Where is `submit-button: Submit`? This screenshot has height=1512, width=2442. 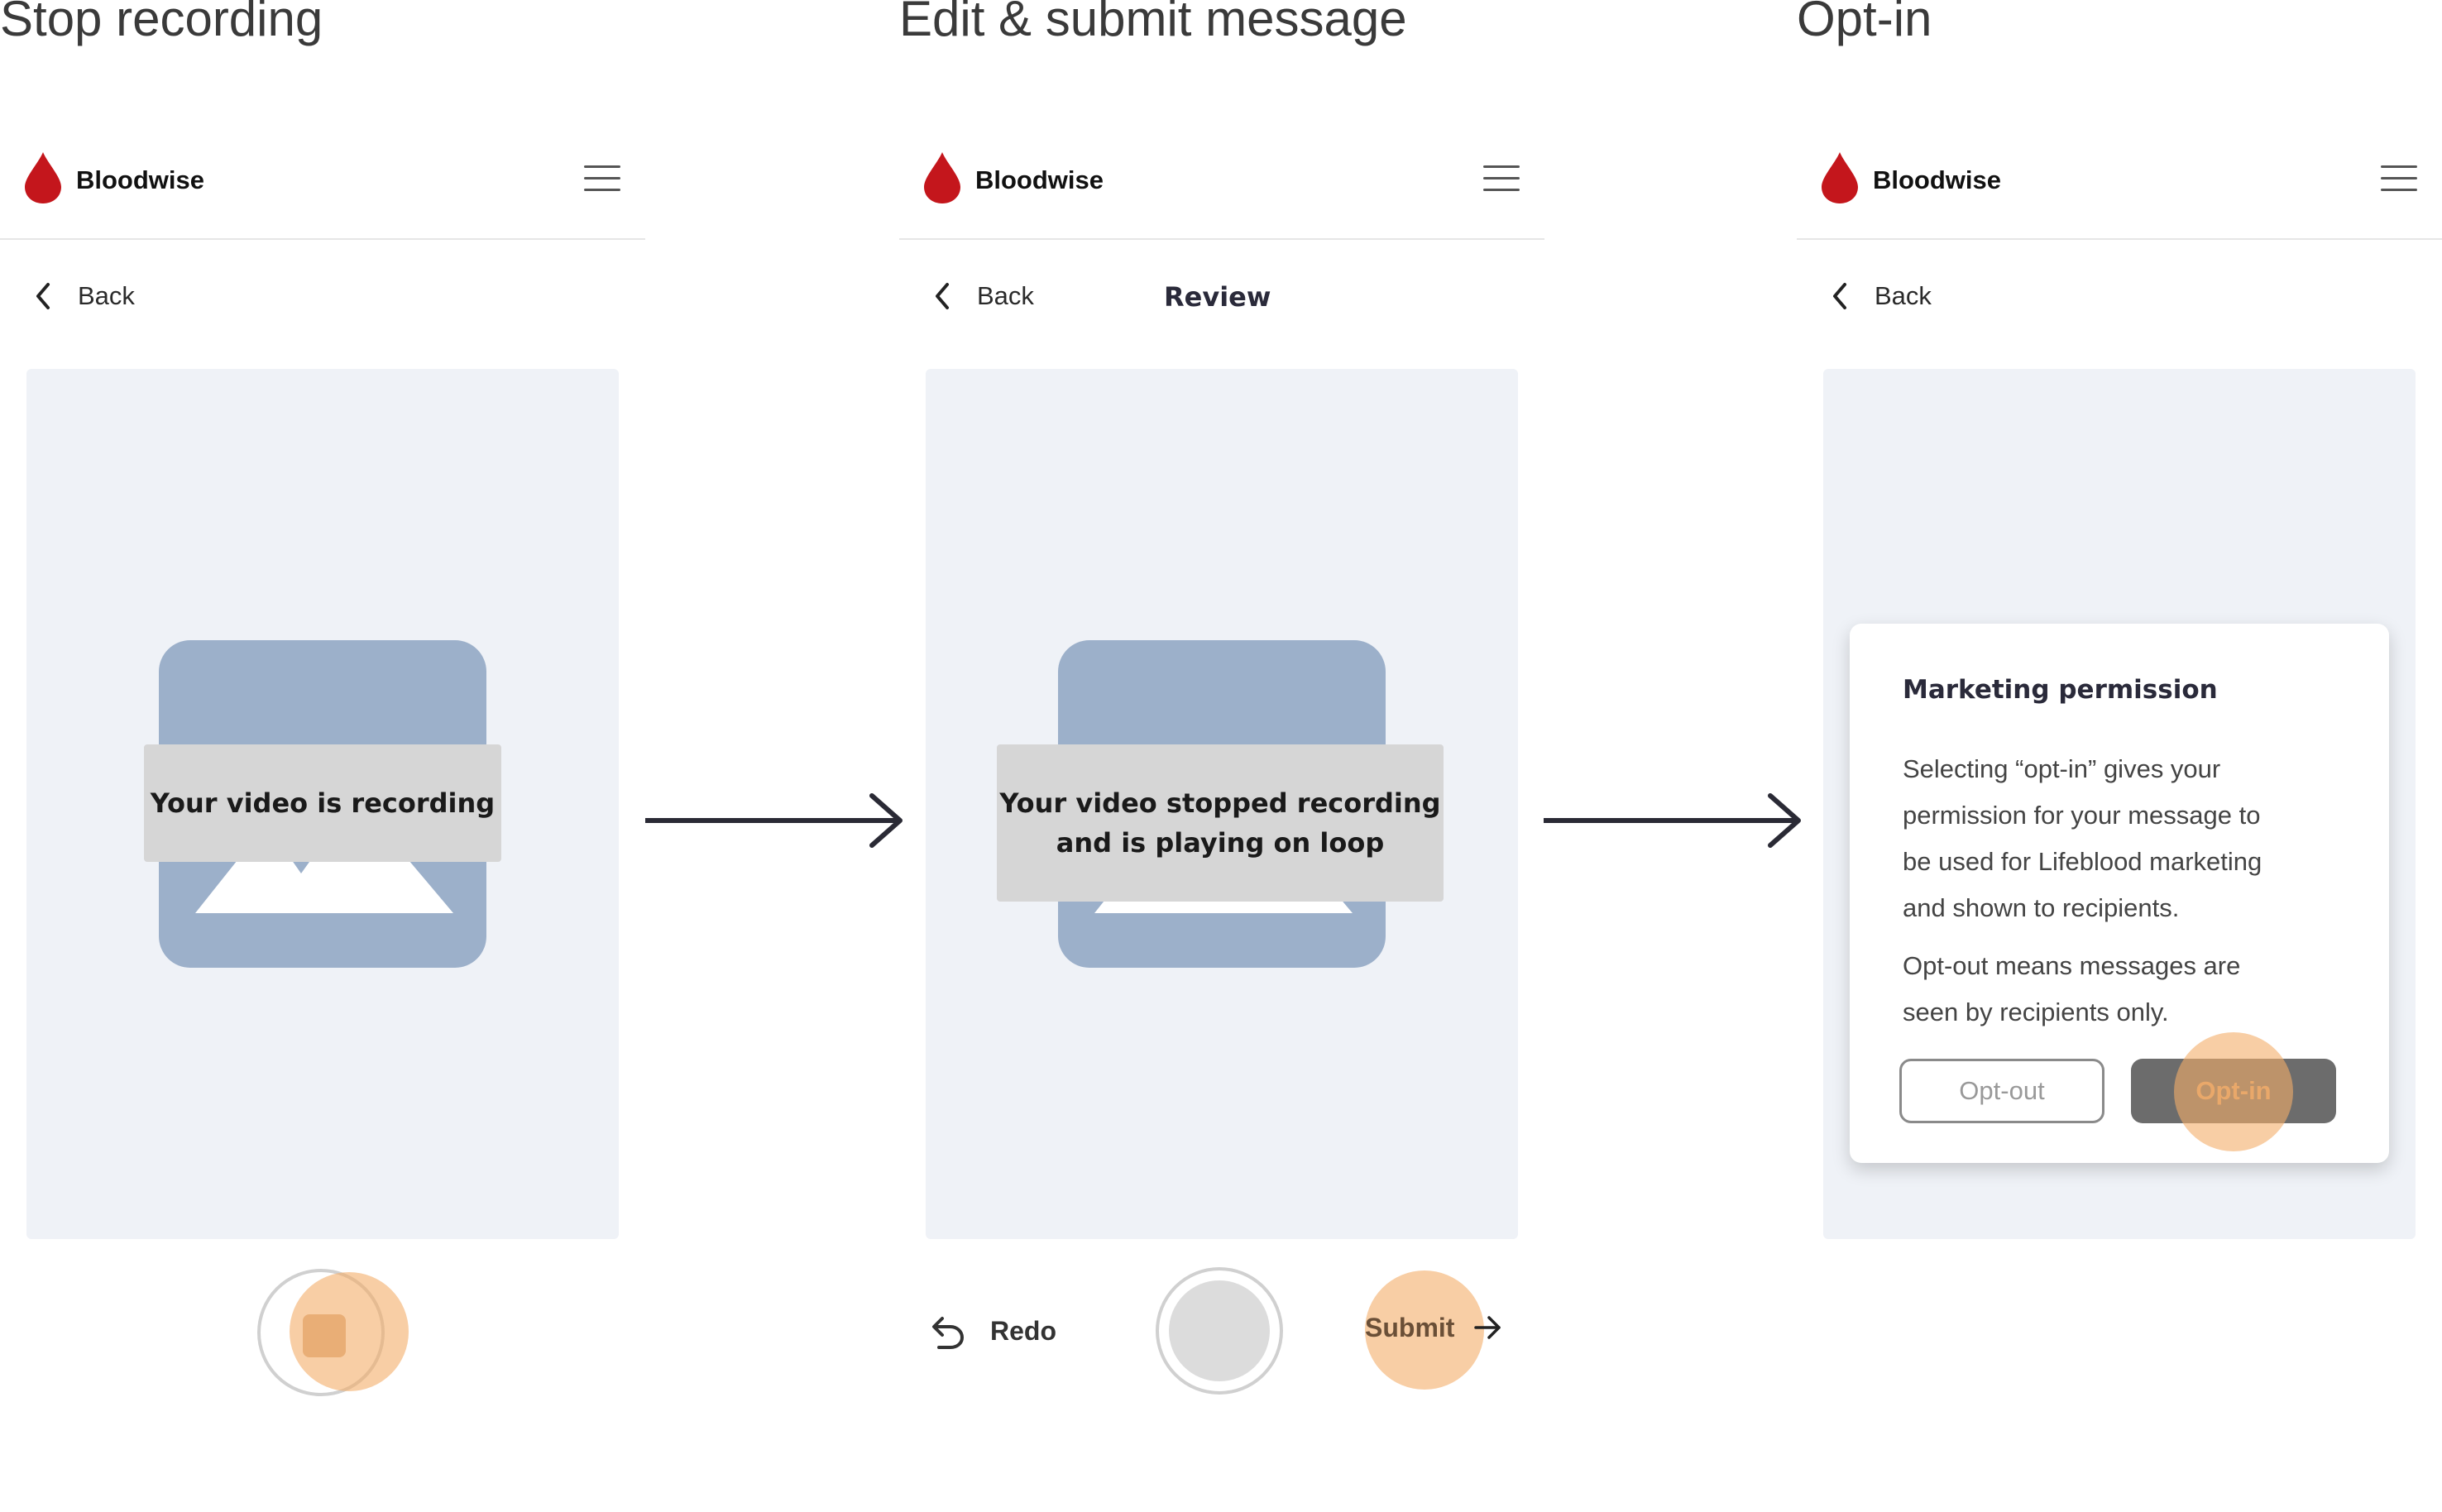 submit-button: Submit is located at coordinates (1435, 1327).